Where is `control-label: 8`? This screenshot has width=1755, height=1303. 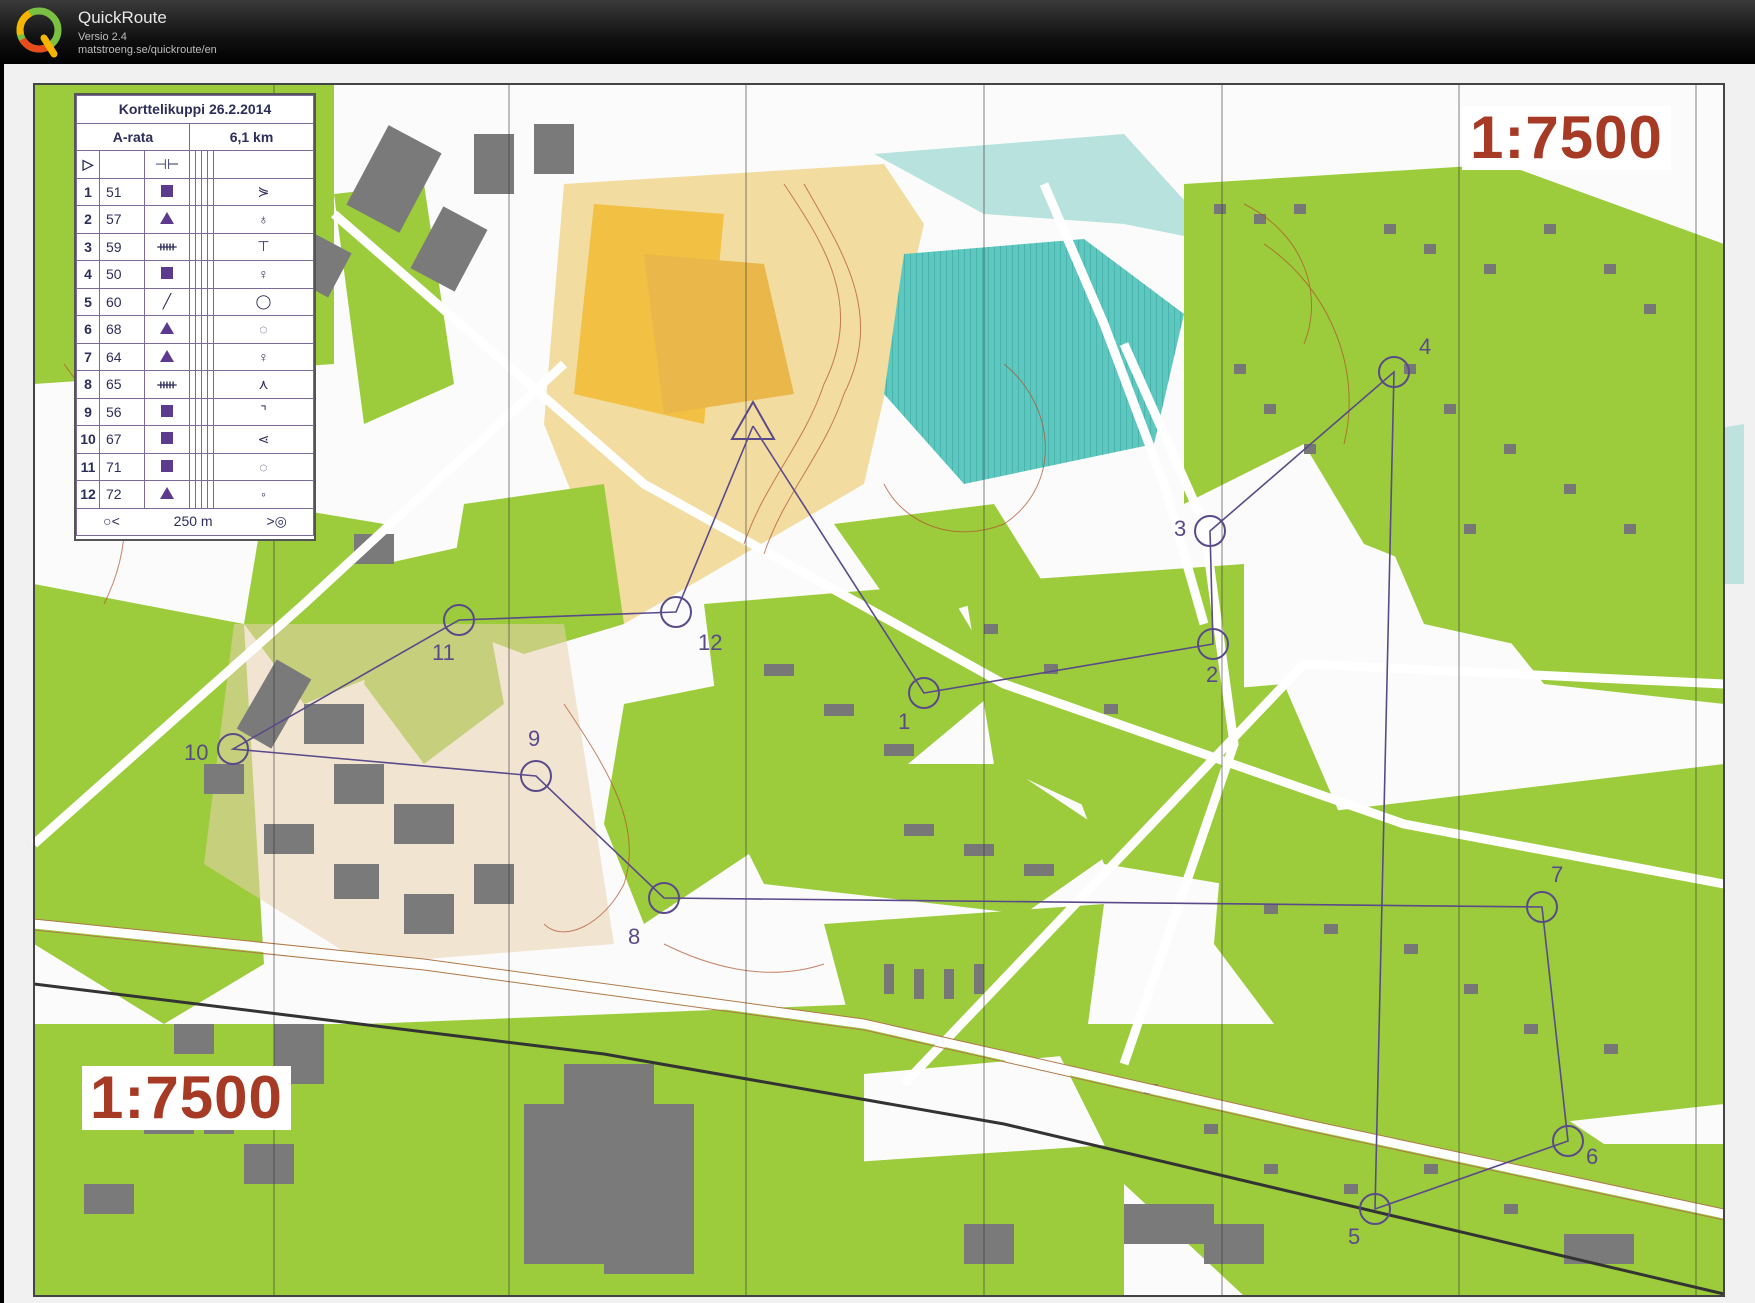
control-label: 8 is located at coordinates (634, 936).